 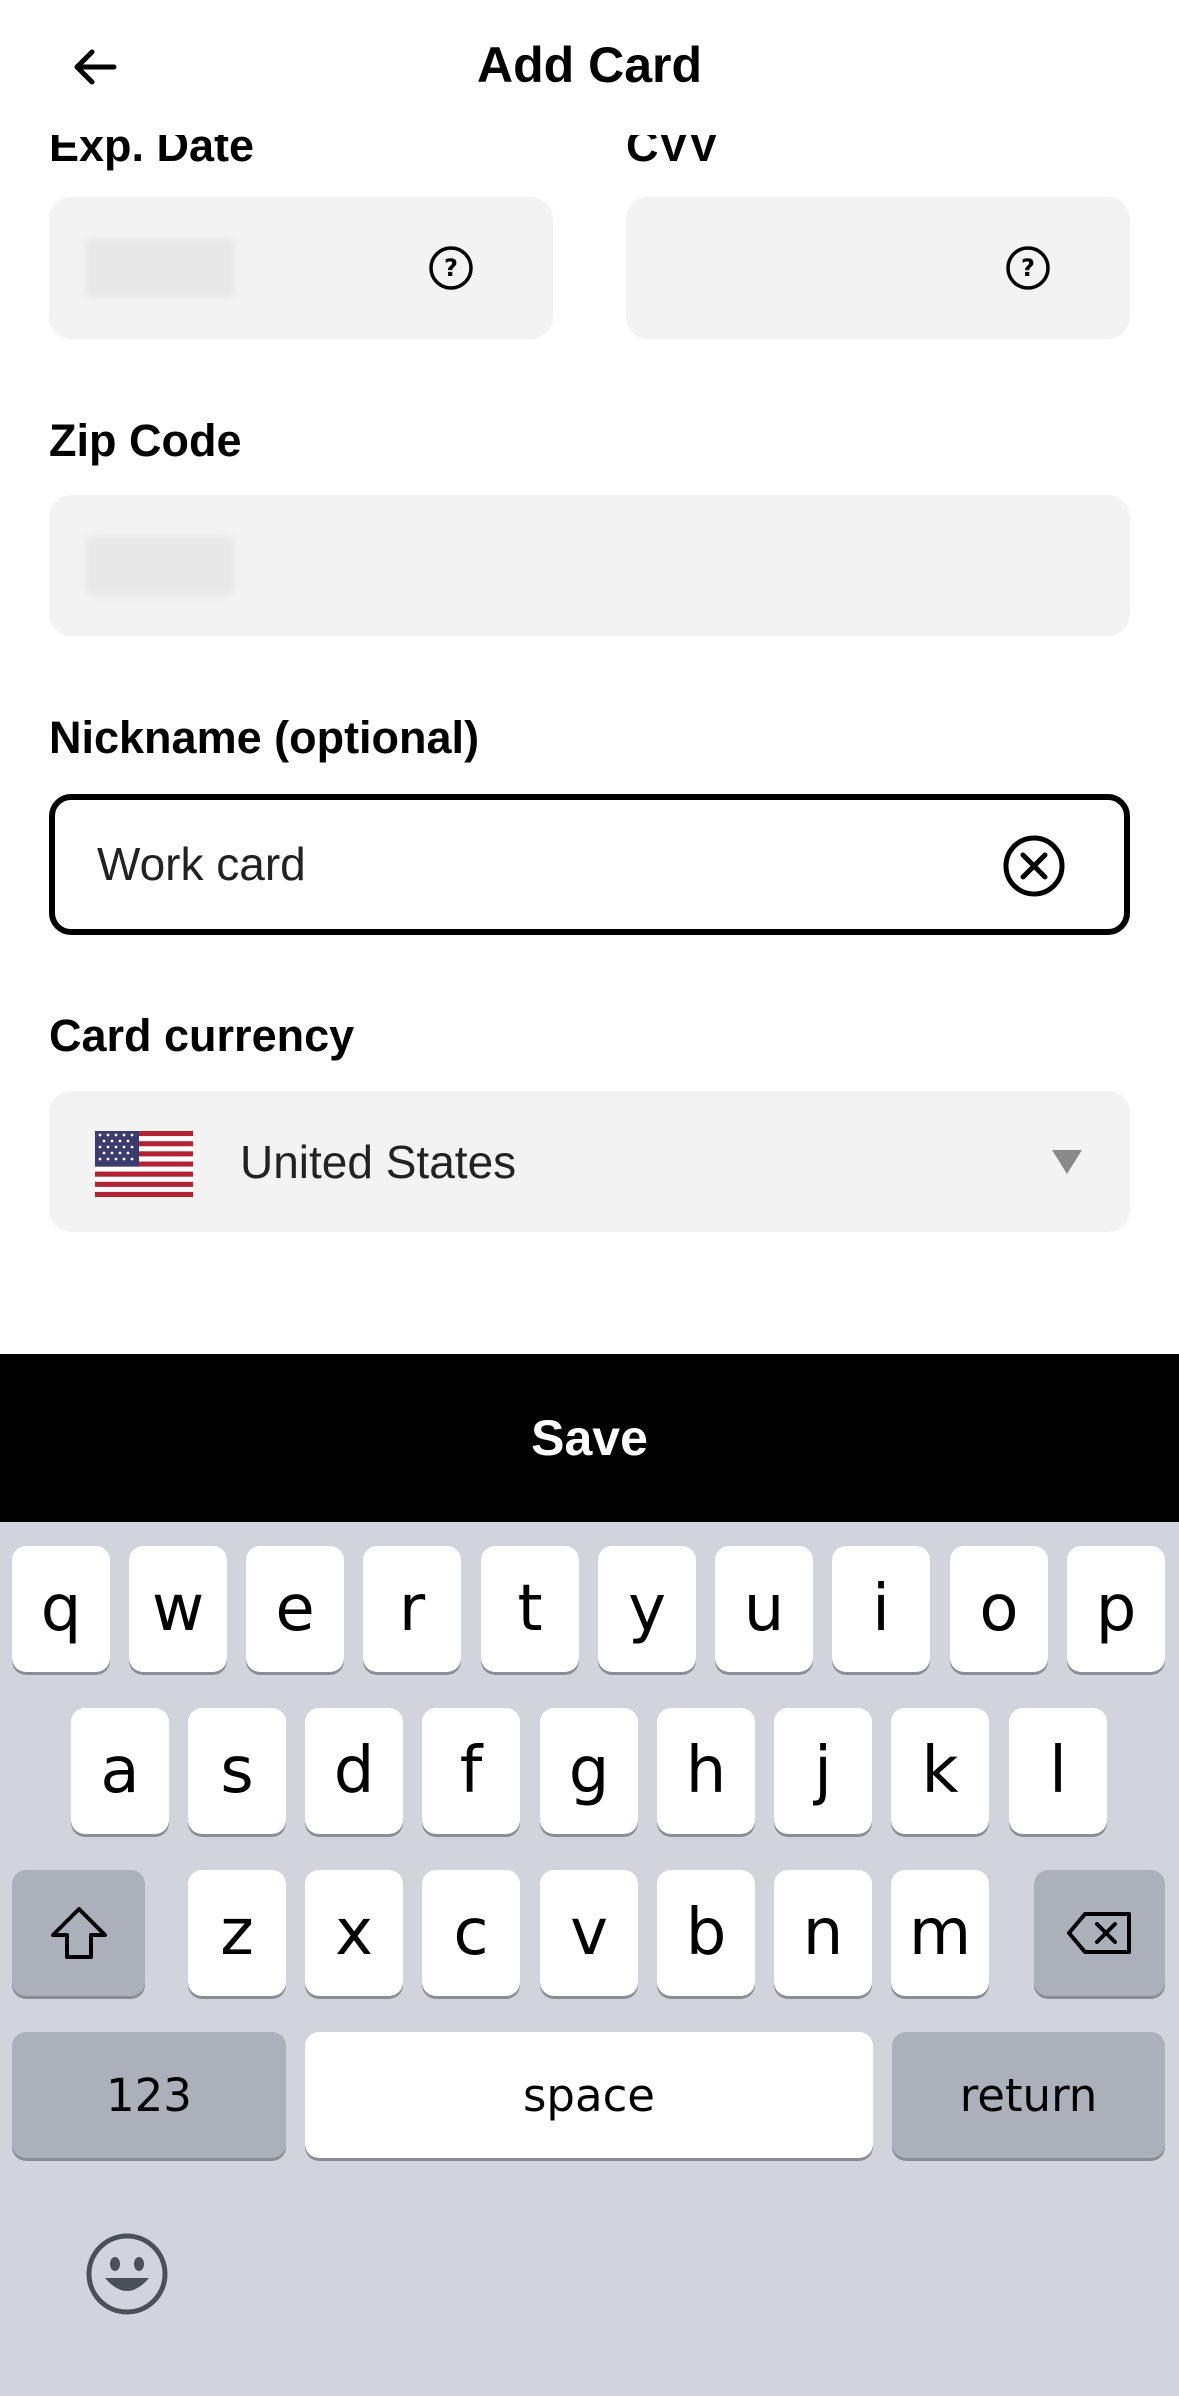 I want to click on space-key: space, so click(x=589, y=2095).